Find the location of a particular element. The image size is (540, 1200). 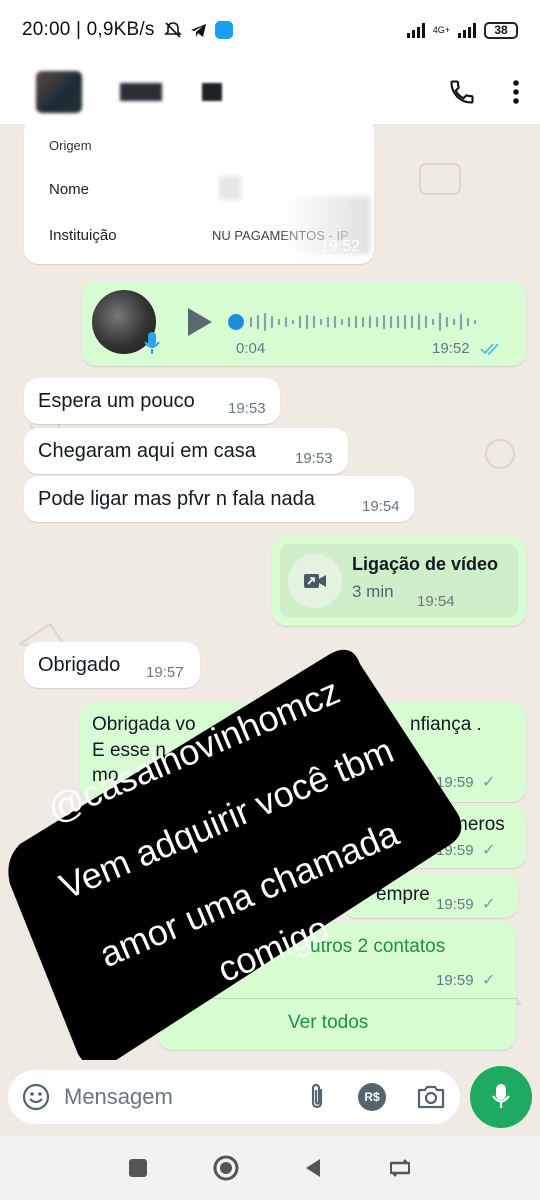

payment-icon-label: R$ is located at coordinates (372, 1097).